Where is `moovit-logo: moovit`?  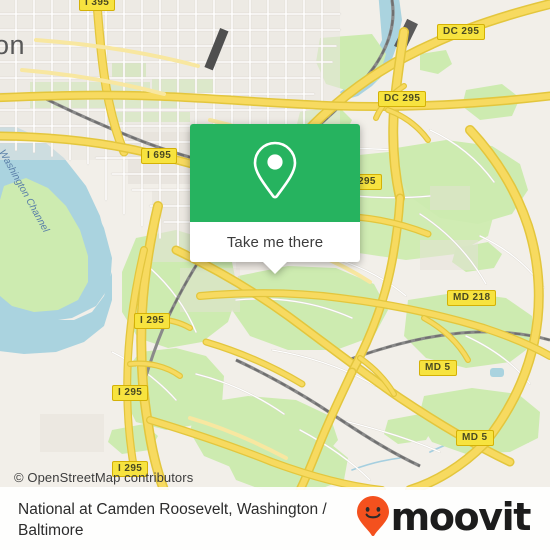
moovit-logo: moovit is located at coordinates (444, 518).